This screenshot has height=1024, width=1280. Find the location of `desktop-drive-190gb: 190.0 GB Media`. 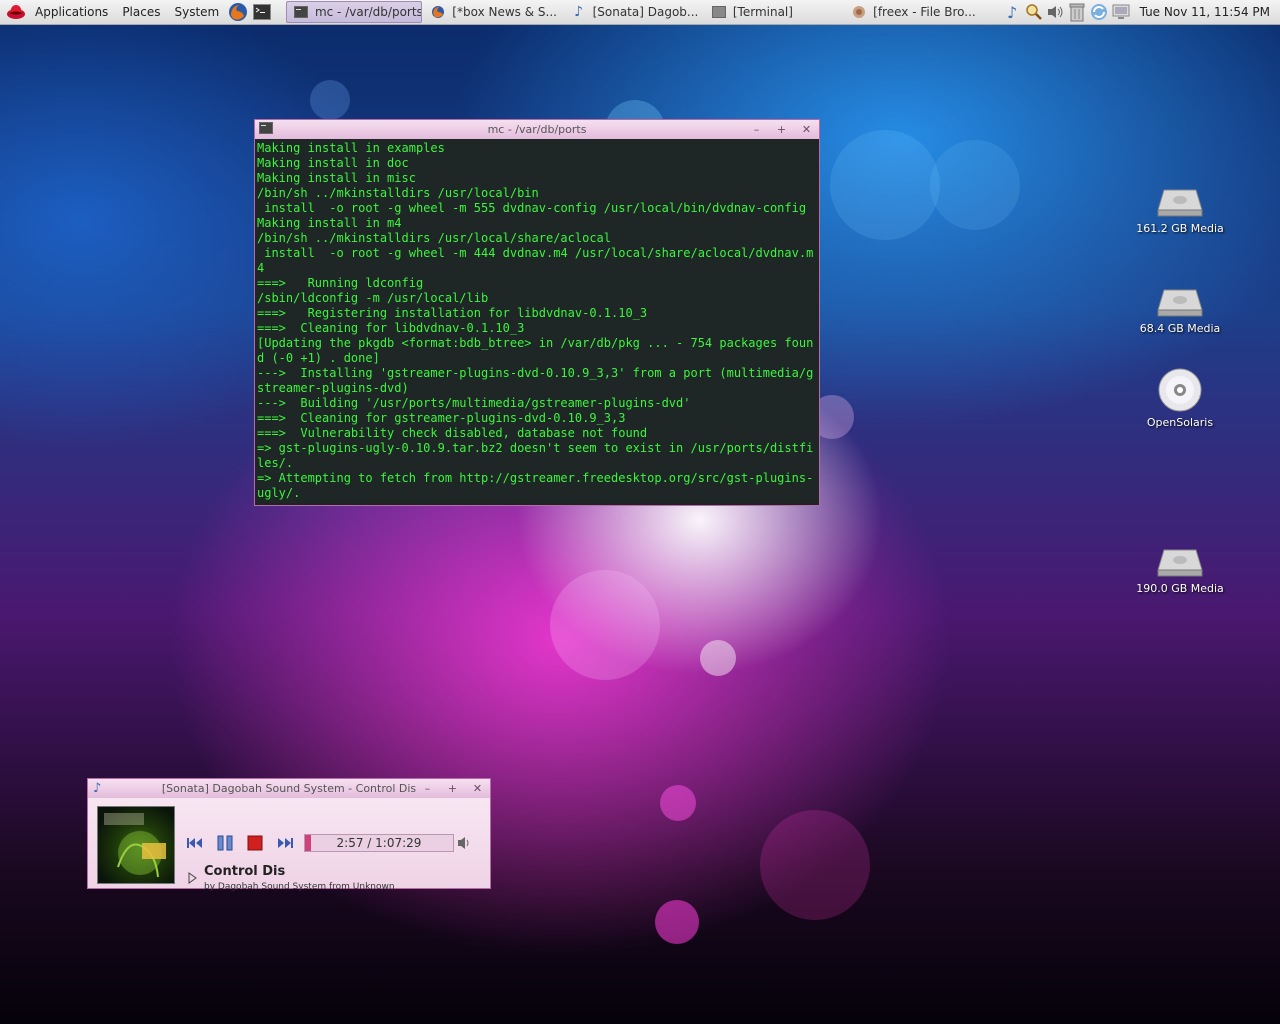

desktop-drive-190gb: 190.0 GB Media is located at coordinates (1180, 566).